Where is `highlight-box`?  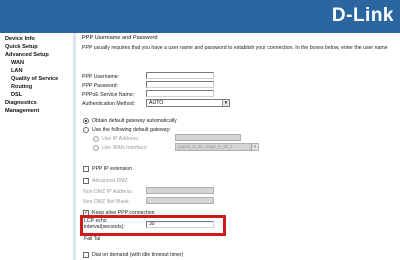 highlight-box is located at coordinates (153, 225).